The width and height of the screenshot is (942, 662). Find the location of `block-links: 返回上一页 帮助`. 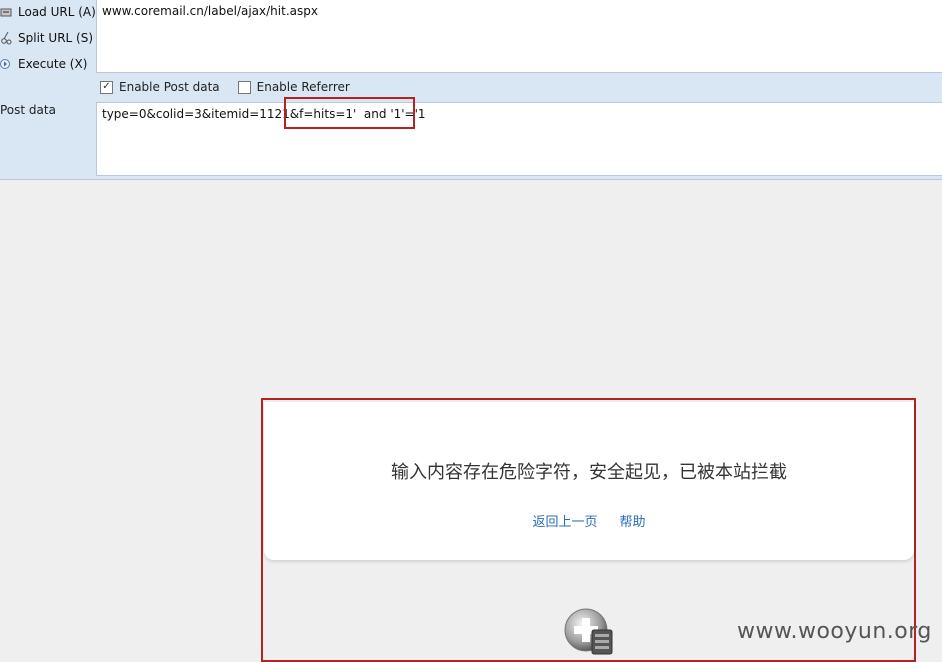

block-links: 返回上一页 帮助 is located at coordinates (589, 520).